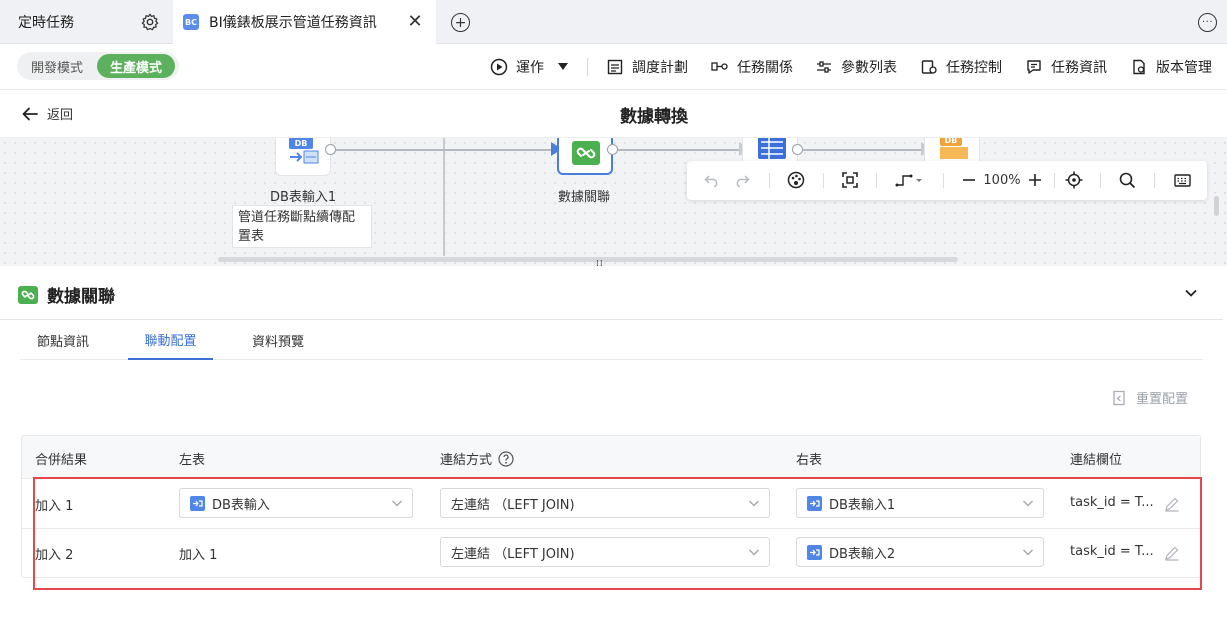  What do you see at coordinates (850, 180) in the screenshot?
I see `fit-view-icon` at bounding box center [850, 180].